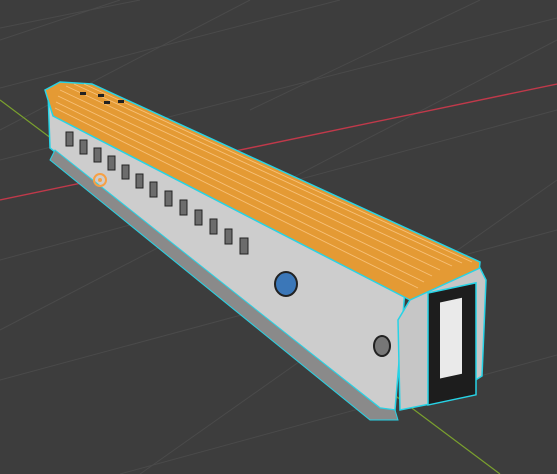 The width and height of the screenshot is (557, 474). What do you see at coordinates (286, 284) in the screenshot?
I see `porthole-window` at bounding box center [286, 284].